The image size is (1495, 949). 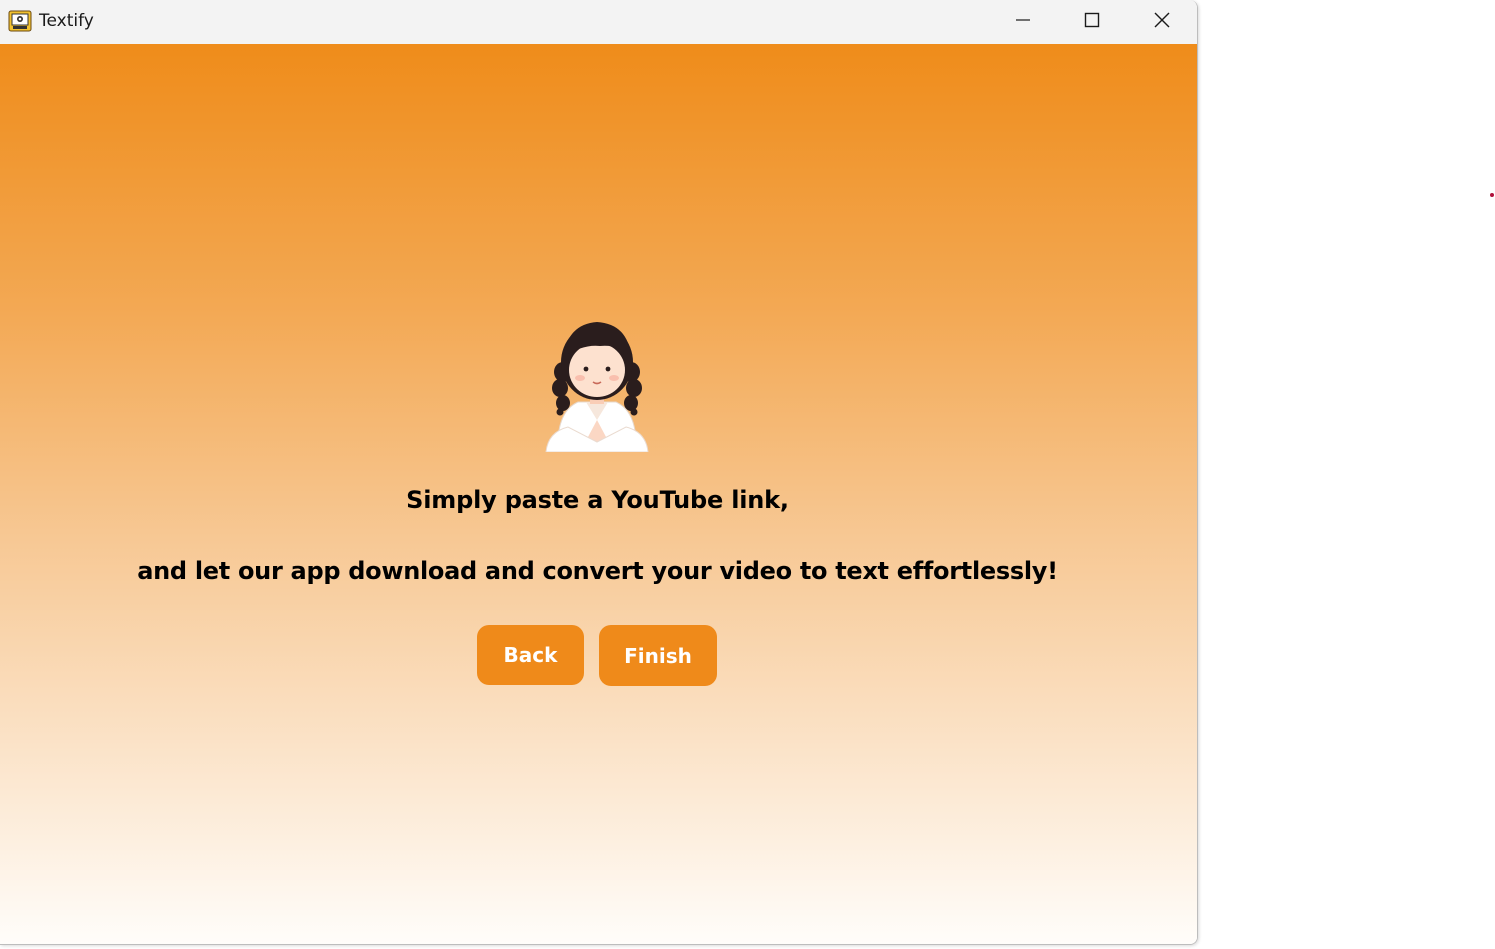 What do you see at coordinates (597, 377) in the screenshot?
I see `girl-greeting-avatar` at bounding box center [597, 377].